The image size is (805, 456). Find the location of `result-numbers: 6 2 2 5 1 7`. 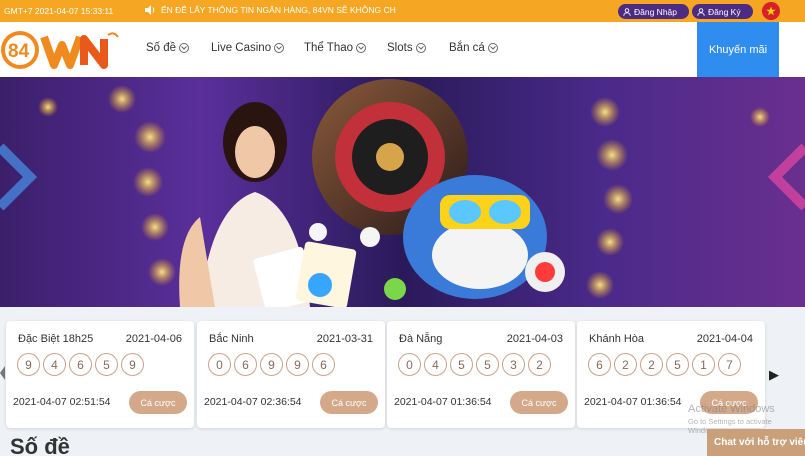

result-numbers: 6 2 2 5 1 7 is located at coordinates (664, 364).